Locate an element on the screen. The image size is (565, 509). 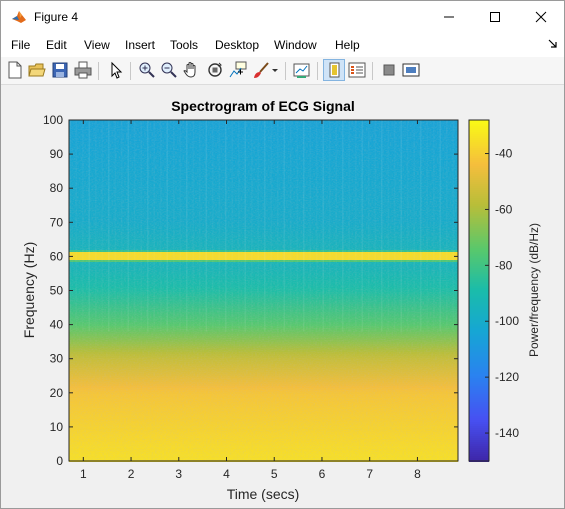
maximize-button is located at coordinates (495, 17).